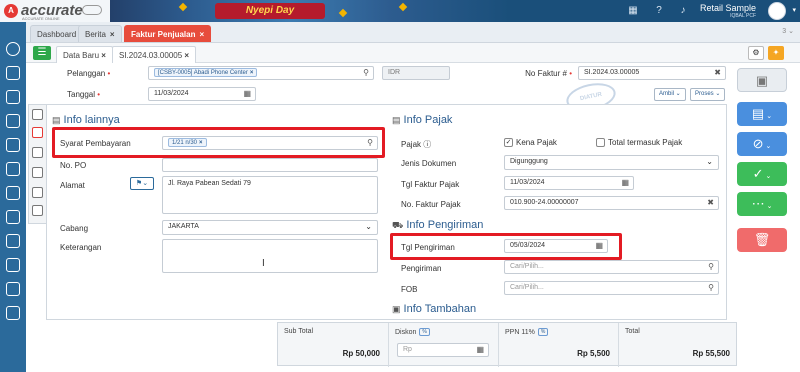 This screenshot has height=372, width=800. I want to click on package-icon, so click(13, 145).